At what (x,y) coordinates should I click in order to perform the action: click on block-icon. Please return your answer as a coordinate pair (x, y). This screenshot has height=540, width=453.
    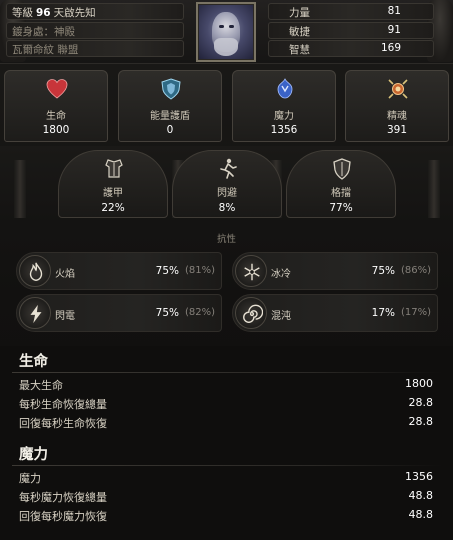
    Looking at the image, I should click on (342, 169).